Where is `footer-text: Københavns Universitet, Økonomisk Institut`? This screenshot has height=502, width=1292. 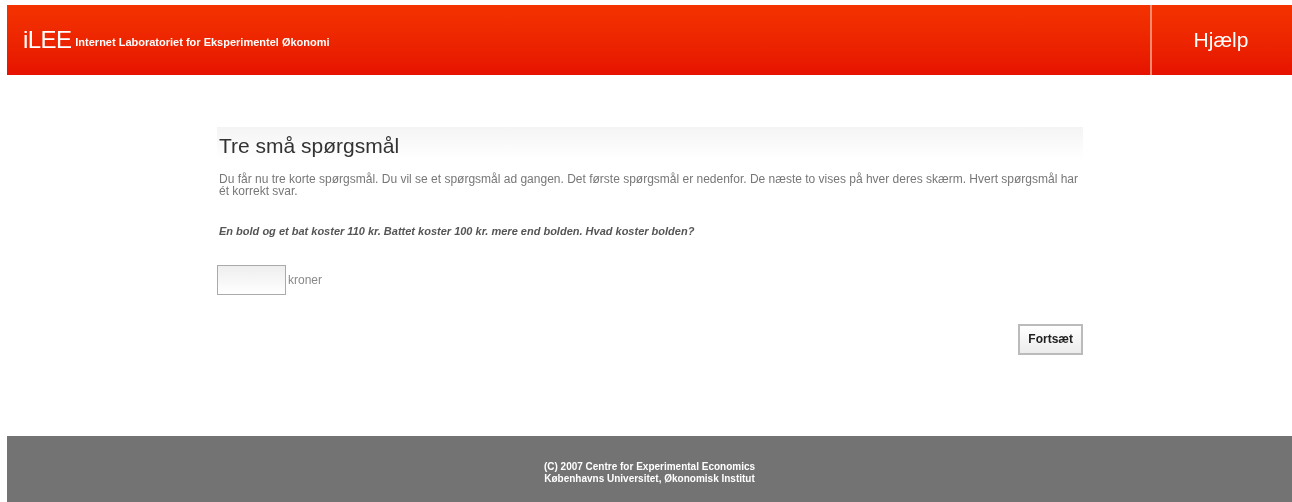
footer-text: Københavns Universitet, Økonomisk Institut is located at coordinates (649, 479).